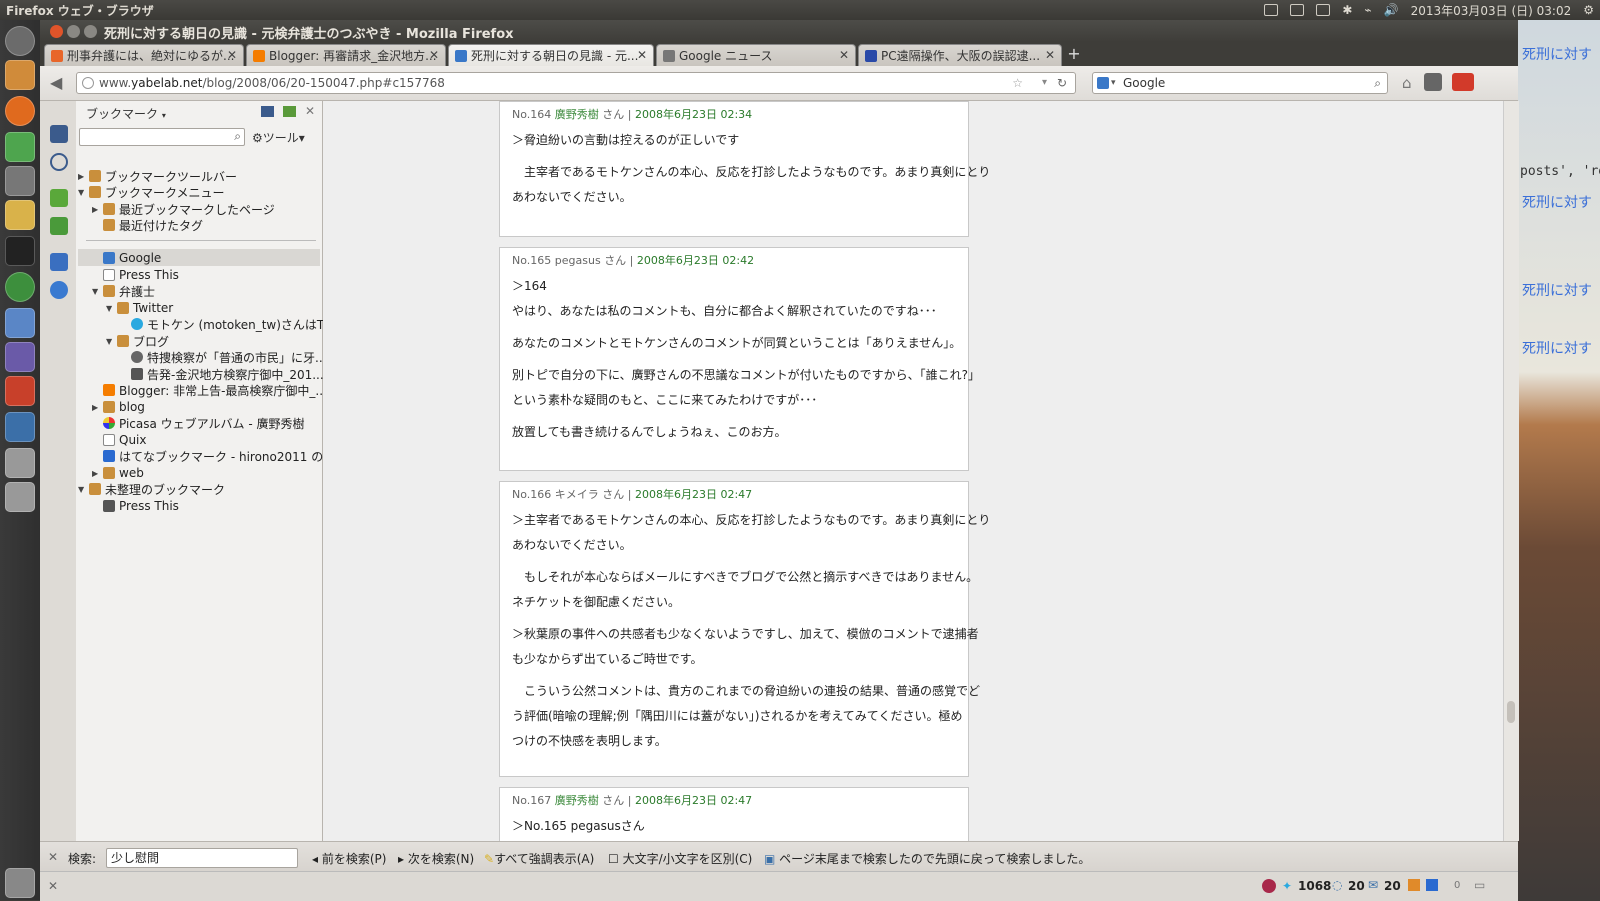 The height and width of the screenshot is (901, 1600). I want to click on sidebar-sync-icon, so click(289, 111).